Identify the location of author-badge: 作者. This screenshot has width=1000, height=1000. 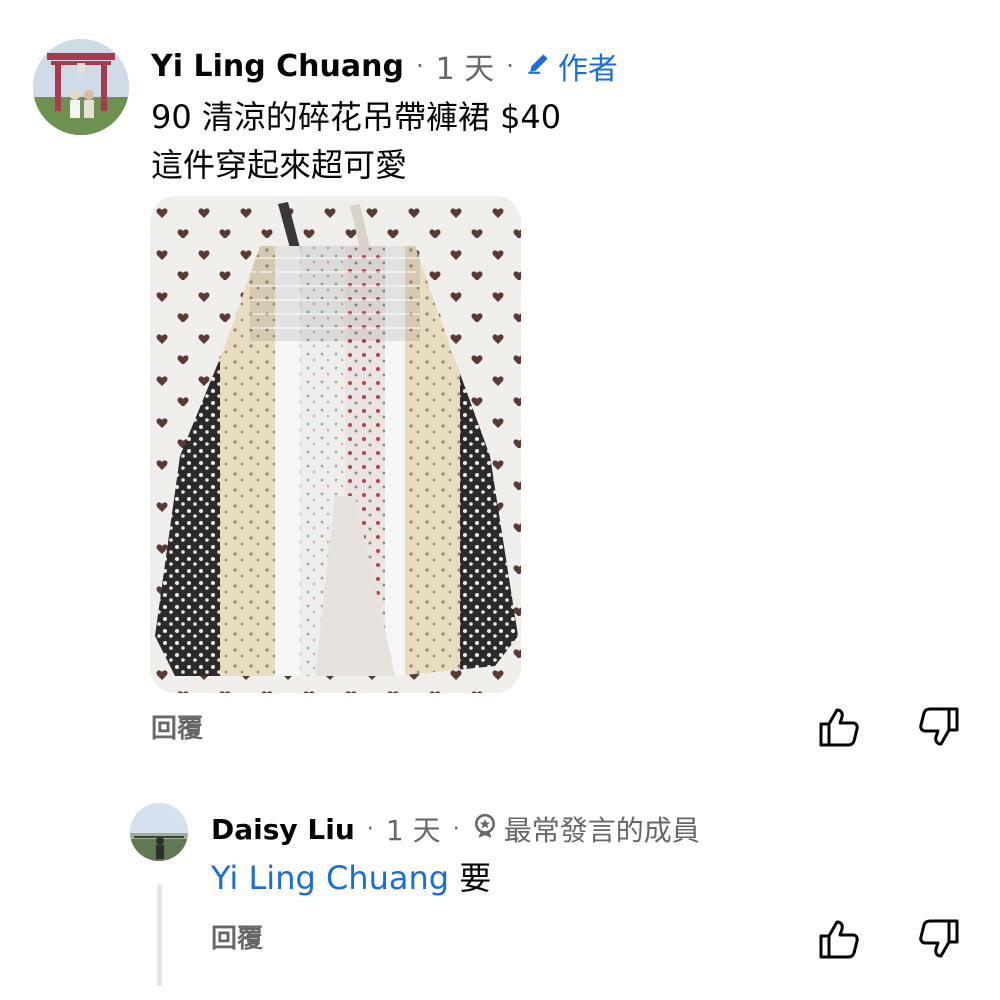
(572, 66).